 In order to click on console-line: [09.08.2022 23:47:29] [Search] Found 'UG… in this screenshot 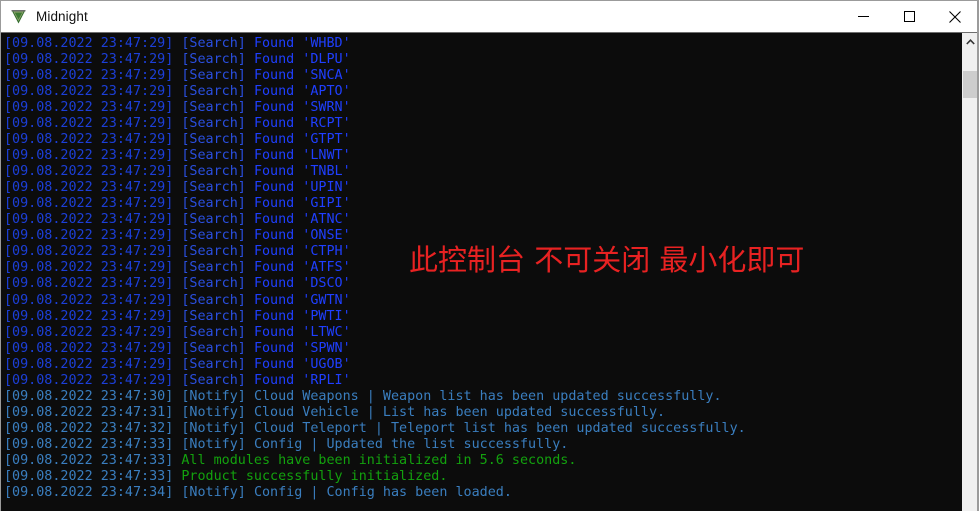, I will do `click(482, 365)`.